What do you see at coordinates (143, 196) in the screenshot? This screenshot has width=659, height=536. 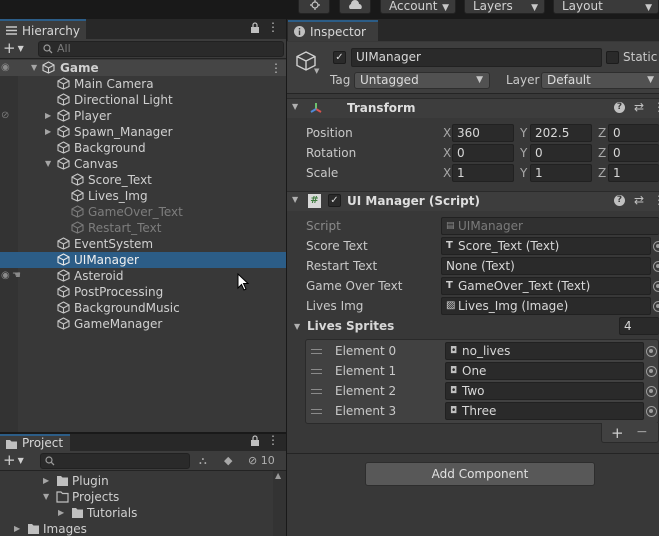 I see `hierarchy-item: Lives_Img` at bounding box center [143, 196].